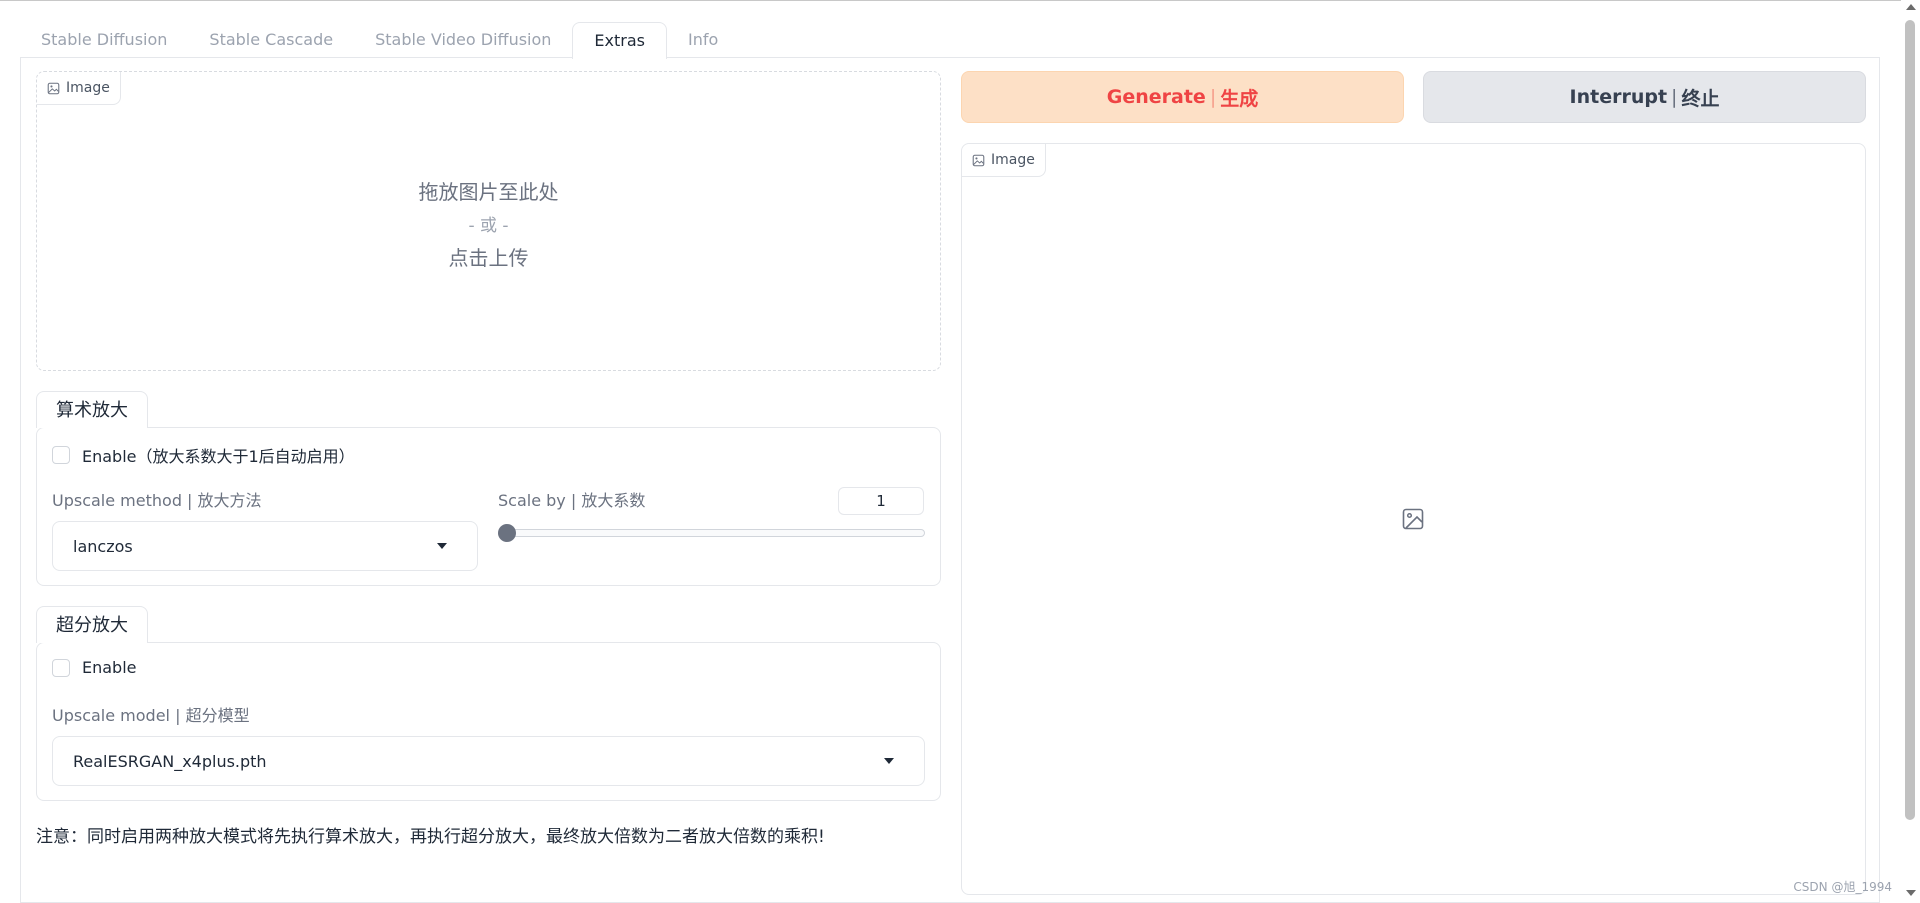 The width and height of the screenshot is (1920, 903). Describe the element at coordinates (218, 456) in the screenshot. I see `arith-enable-label: Enable（放大系数大于1后自动启用）` at that location.